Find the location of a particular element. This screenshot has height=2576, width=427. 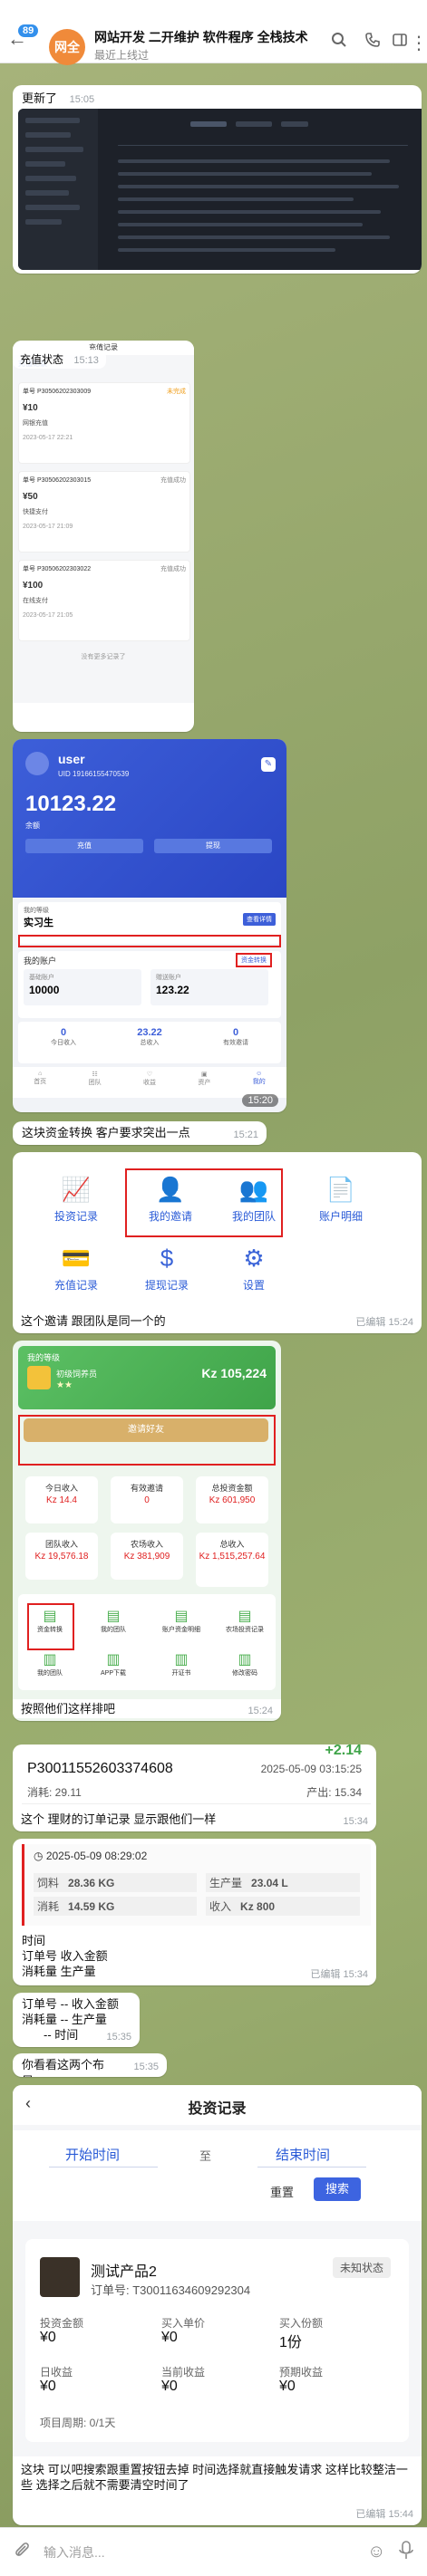

order-datetime: 2025-05-09 03:15:25 is located at coordinates (311, 1769).